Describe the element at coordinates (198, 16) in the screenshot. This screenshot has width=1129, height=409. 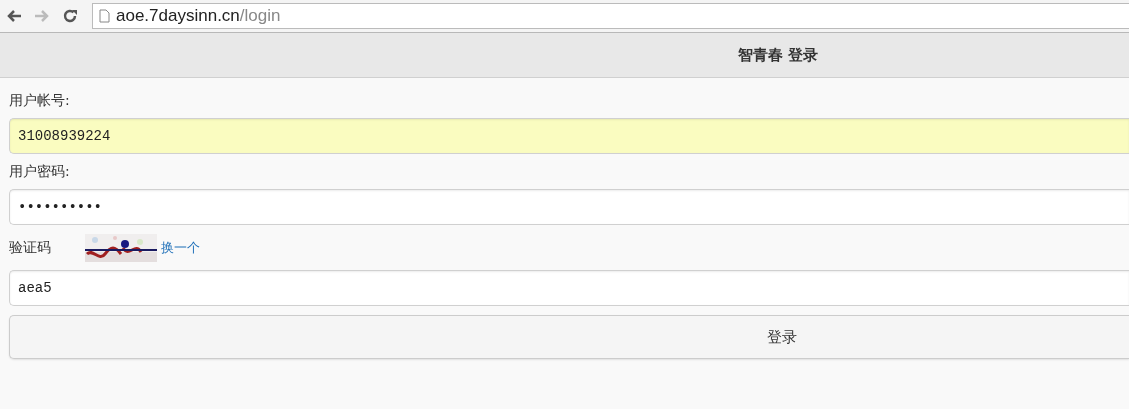
I see `url-text: aoe.7daysinn.cn/login` at that location.